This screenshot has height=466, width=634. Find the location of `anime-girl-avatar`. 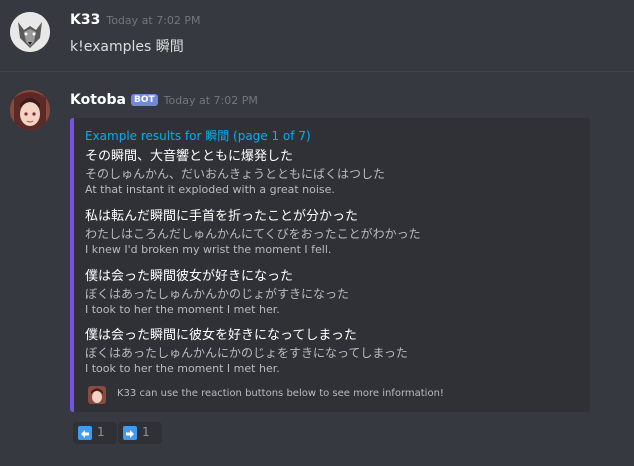

anime-girl-avatar is located at coordinates (30, 110).